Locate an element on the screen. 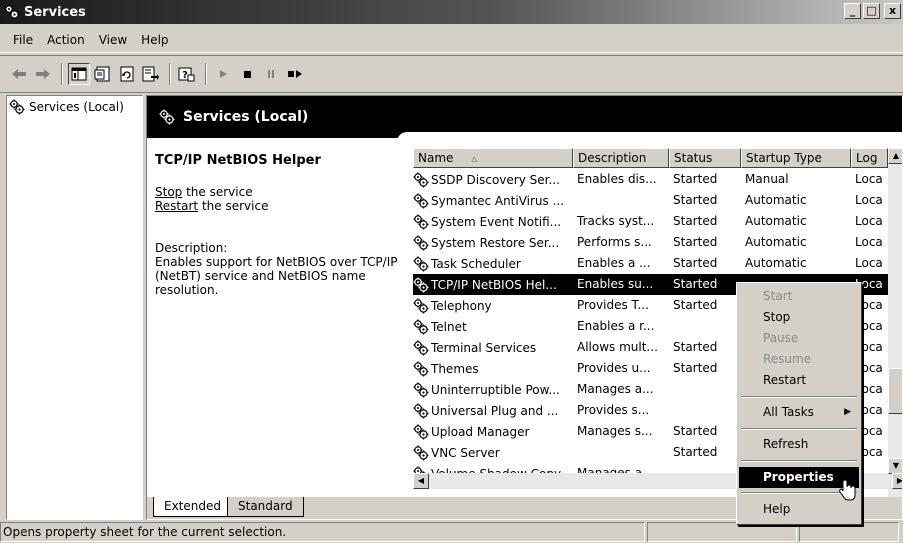 This screenshot has width=903, height=543. service-name-cell: Upload Manager is located at coordinates (494, 432).